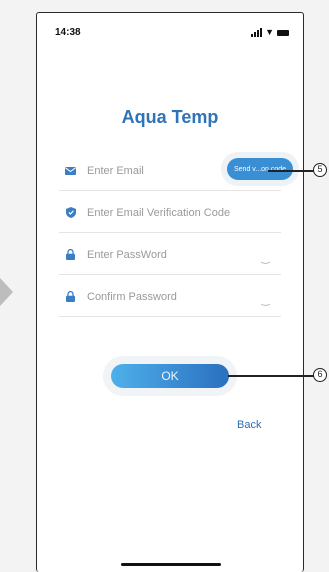  I want to click on status-bar: 14:38 ▼, so click(170, 35).